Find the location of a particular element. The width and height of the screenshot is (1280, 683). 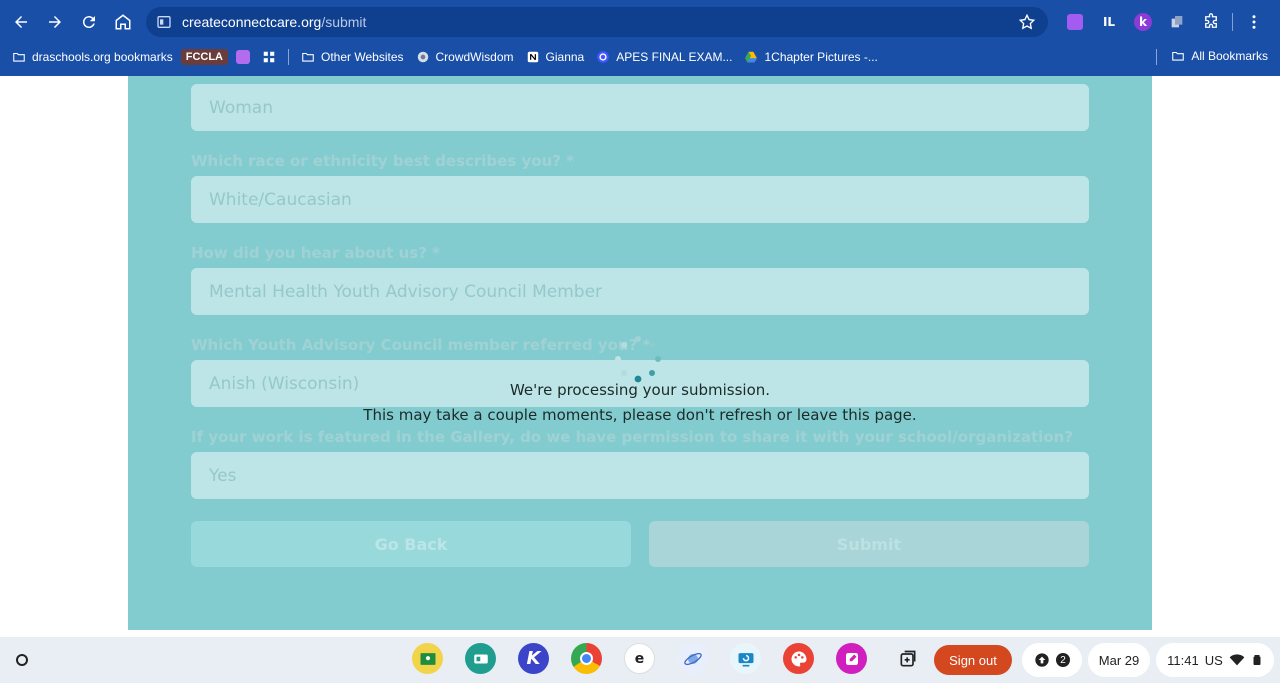

classroom-icon is located at coordinates (427, 658).